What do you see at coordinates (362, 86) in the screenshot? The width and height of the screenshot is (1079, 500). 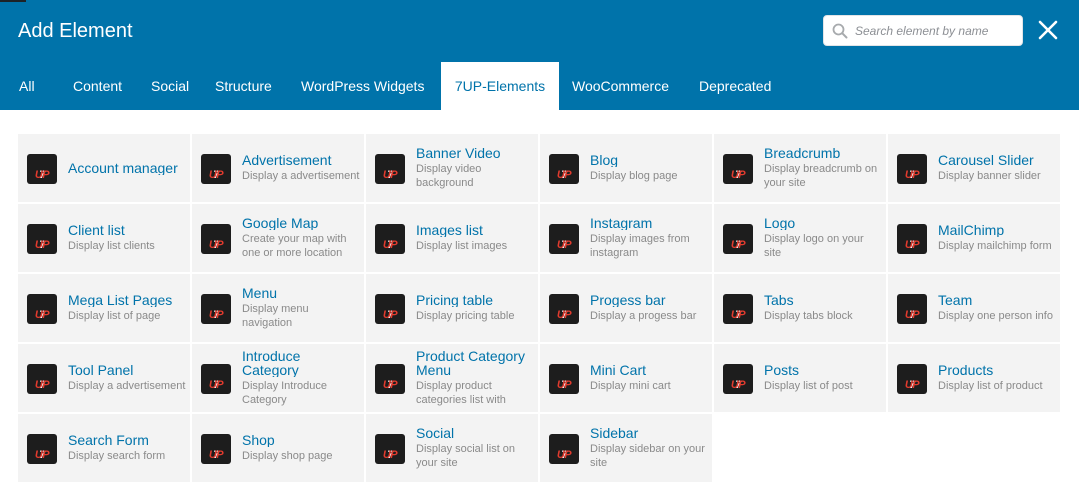 I see `tab-wordpress-widgets: WordPress Widgets` at bounding box center [362, 86].